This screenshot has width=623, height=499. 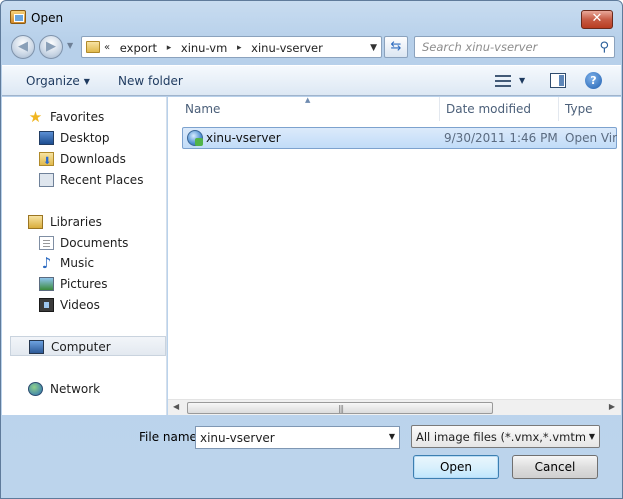 I want to click on recent-places-icon, so click(x=46, y=180).